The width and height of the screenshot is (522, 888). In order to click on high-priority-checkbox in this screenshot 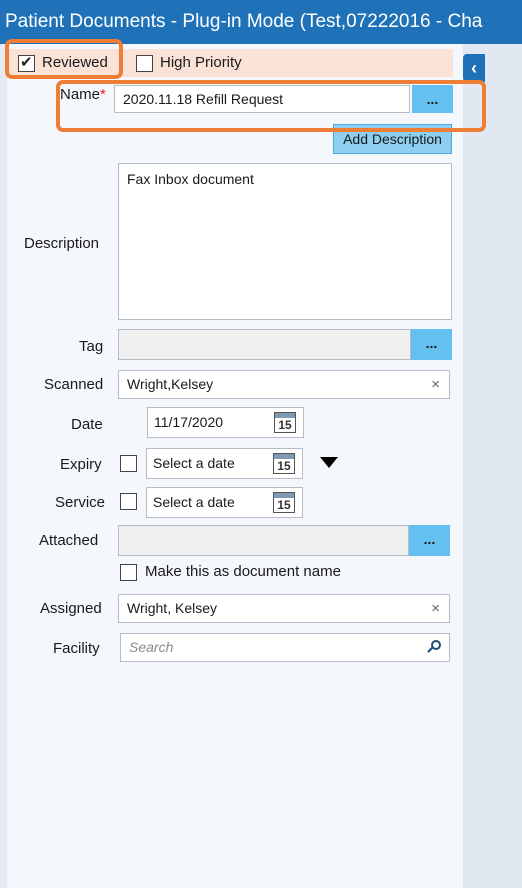, I will do `click(144, 63)`.